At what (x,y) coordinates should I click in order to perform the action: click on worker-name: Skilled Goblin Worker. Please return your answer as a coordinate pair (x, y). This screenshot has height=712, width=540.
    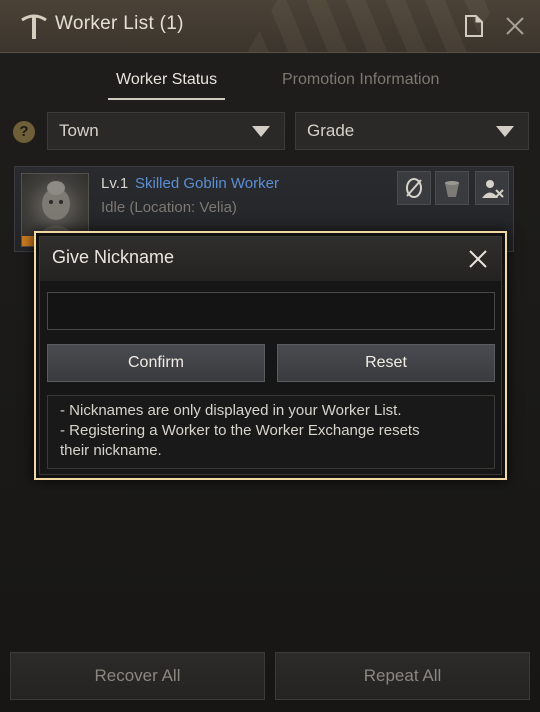
    Looking at the image, I should click on (207, 183).